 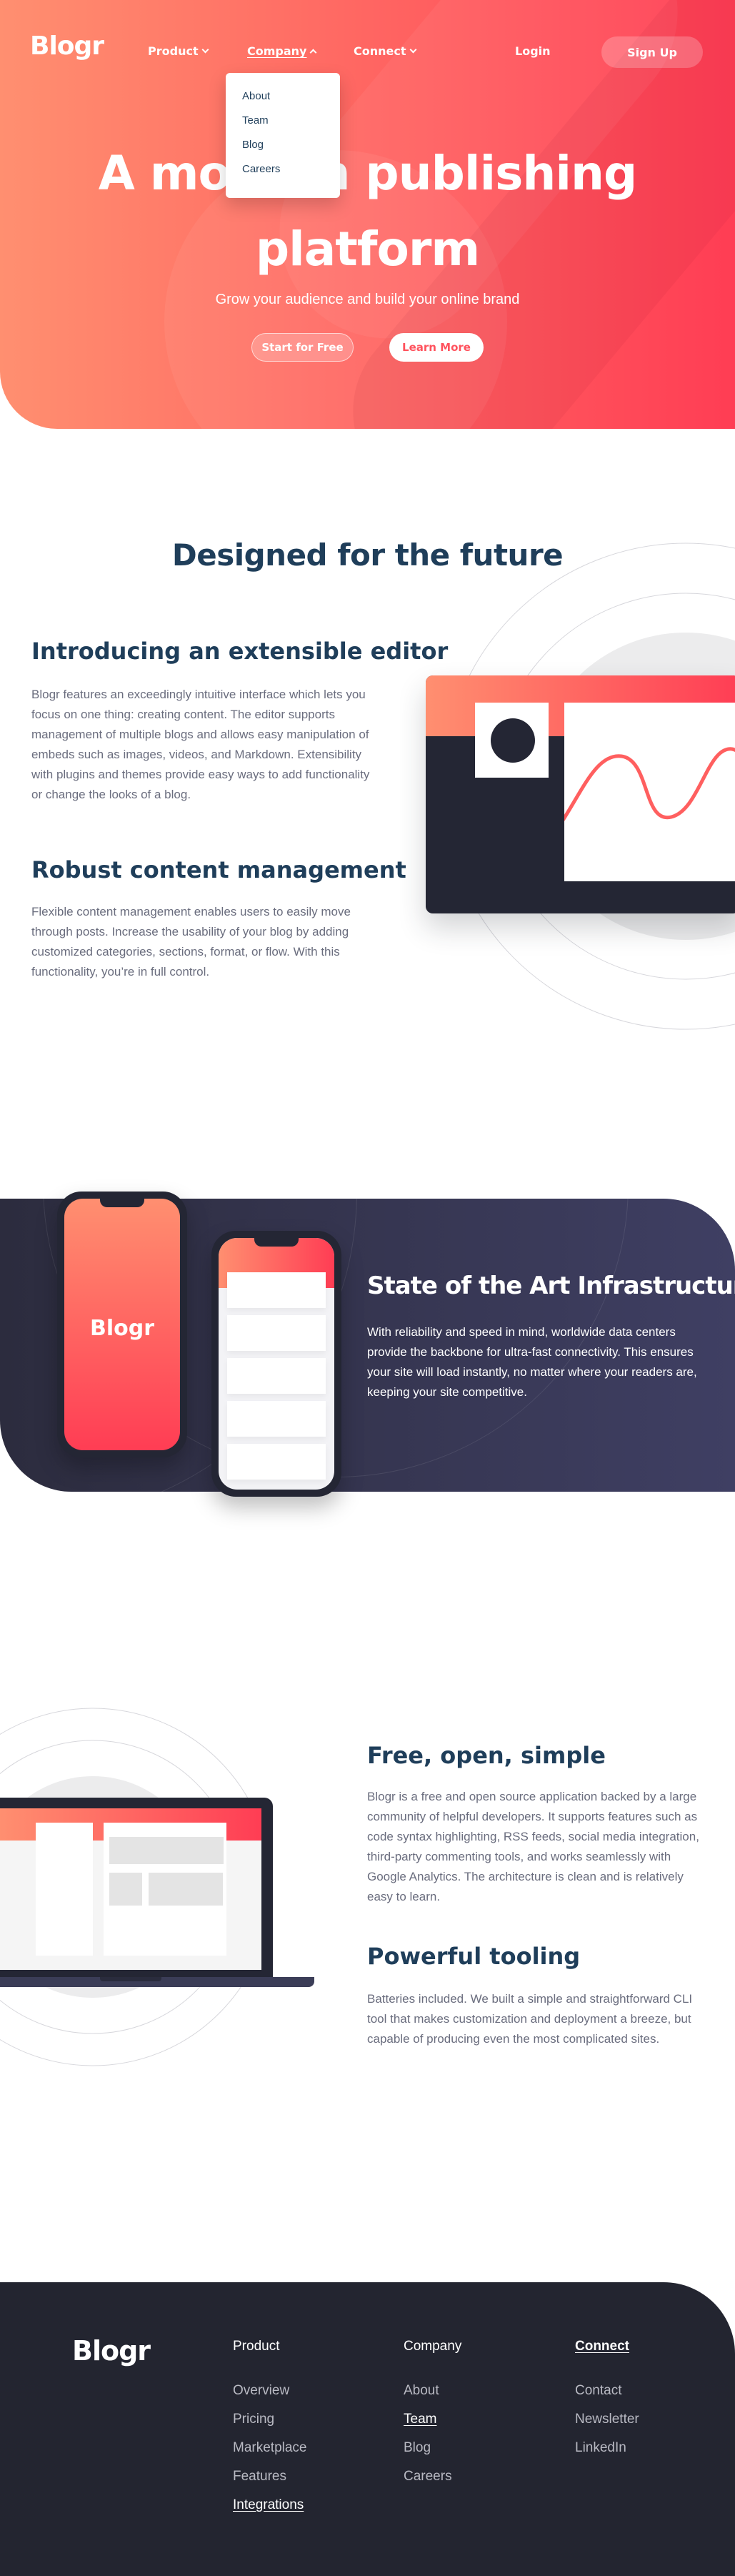 I want to click on phone-screen, so click(x=276, y=1364).